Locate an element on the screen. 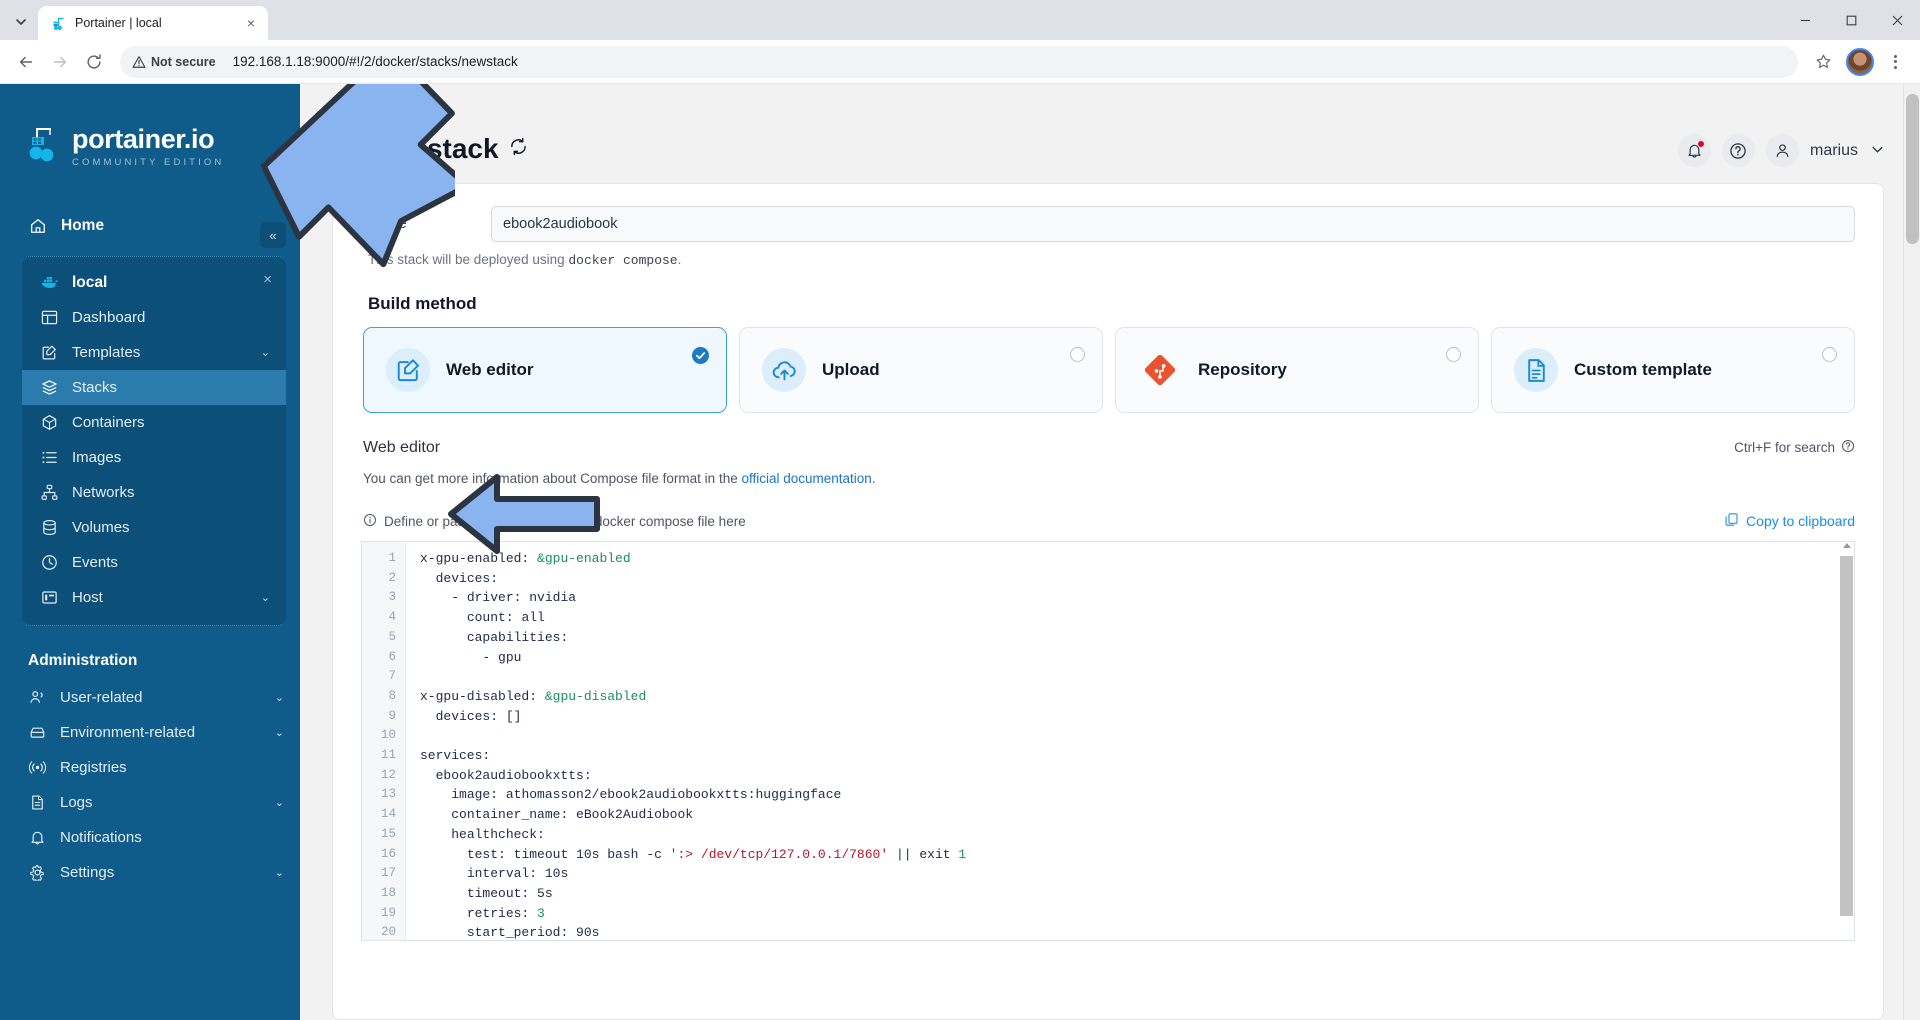 Image resolution: width=1920 pixels, height=1020 pixels. line-number: 2 is located at coordinates (392, 577).